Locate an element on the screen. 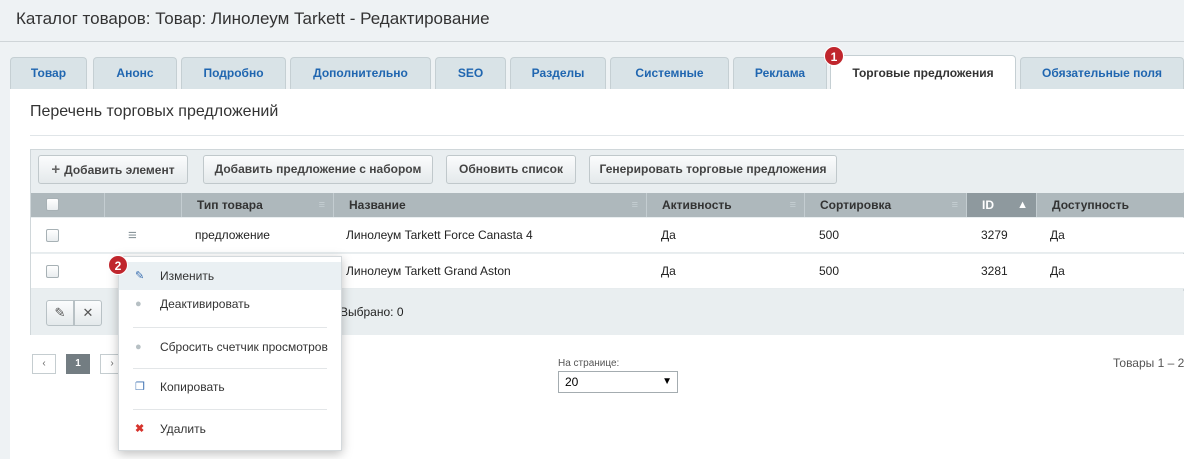 This screenshot has height=459, width=1184. cell-name: Линолеум Tarkett Force Canasta 4 is located at coordinates (439, 235).